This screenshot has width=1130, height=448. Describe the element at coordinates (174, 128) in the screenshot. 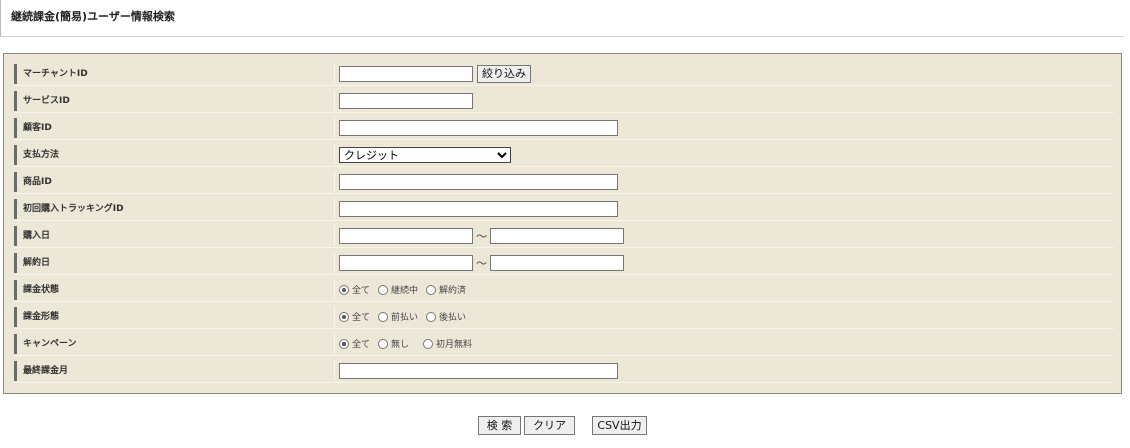

I see `customer-id-label: 顧客ID` at that location.